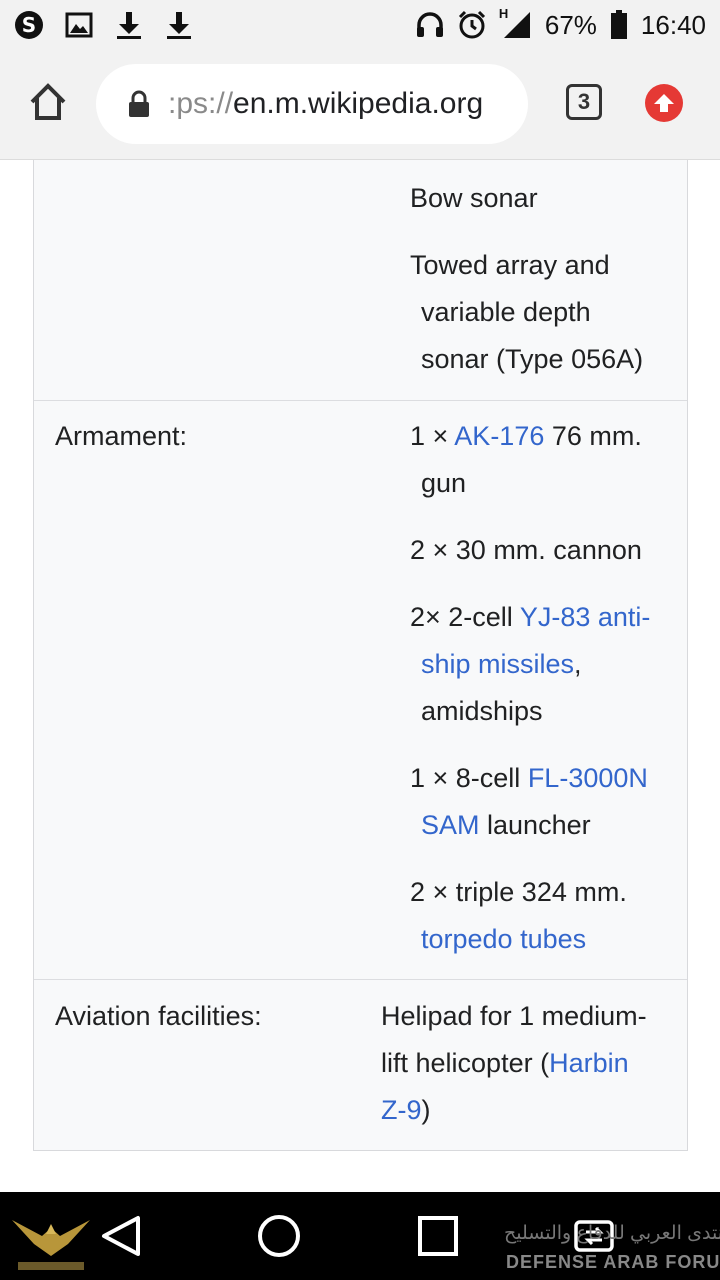 The image size is (720, 1280). I want to click on text-line: gun, so click(526, 483).